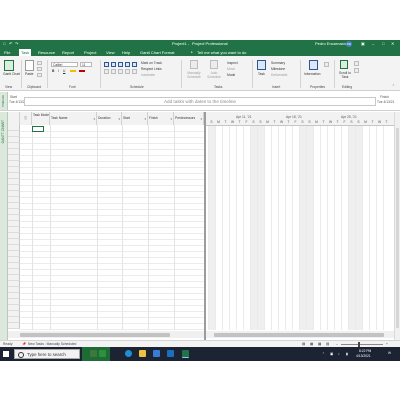 The width and height of the screenshot is (400, 400). Describe the element at coordinates (29, 74) in the screenshot. I see `paste-button: Paste` at that location.